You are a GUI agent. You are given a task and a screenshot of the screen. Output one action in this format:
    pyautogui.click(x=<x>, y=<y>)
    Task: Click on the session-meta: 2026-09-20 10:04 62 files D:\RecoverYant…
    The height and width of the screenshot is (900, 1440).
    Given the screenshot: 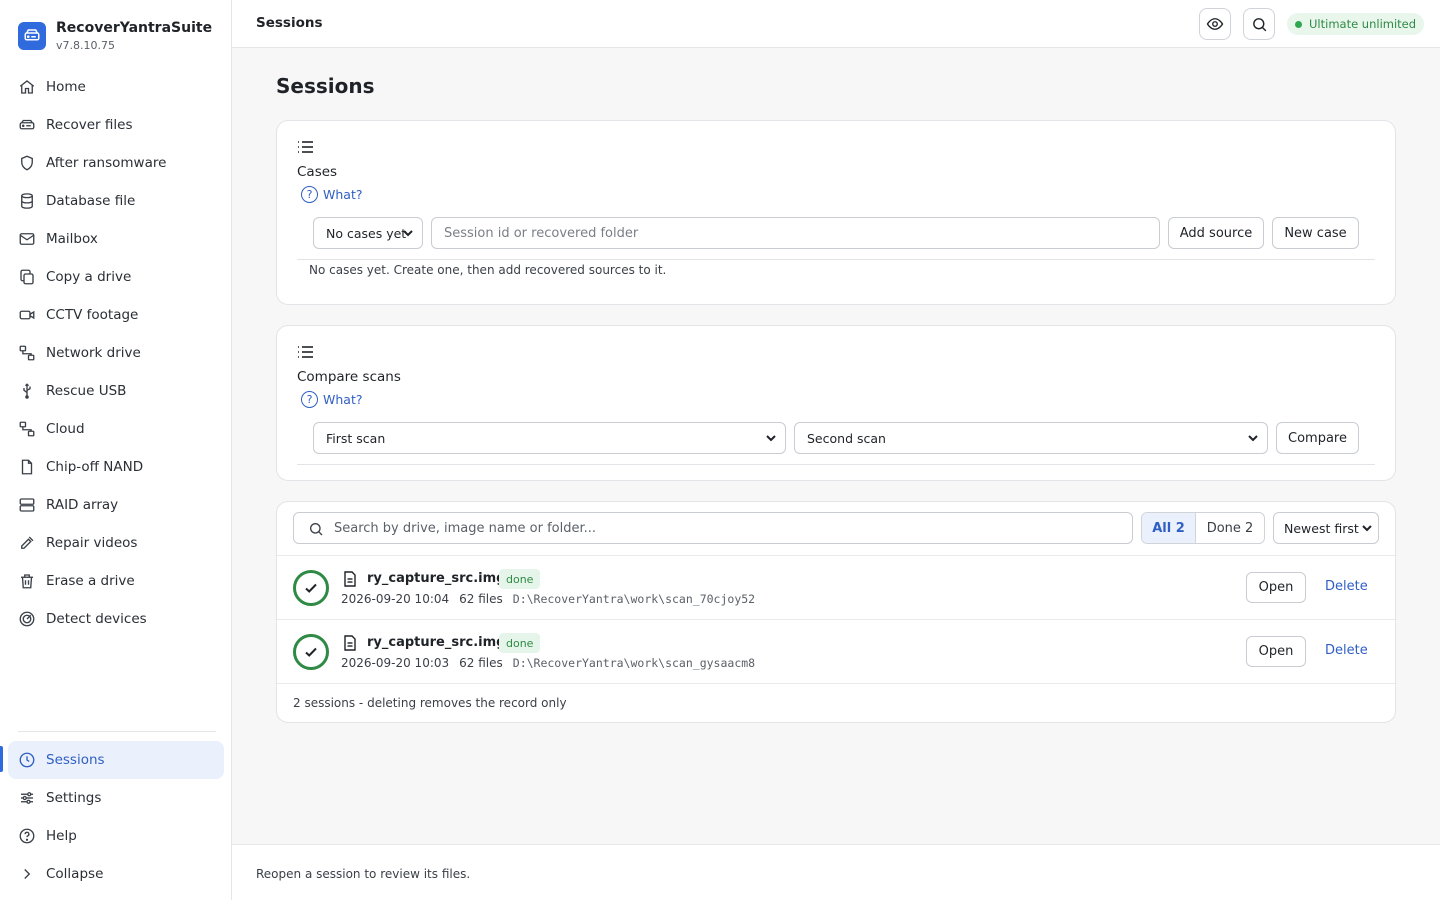 What is the action you would take?
    pyautogui.click(x=548, y=599)
    